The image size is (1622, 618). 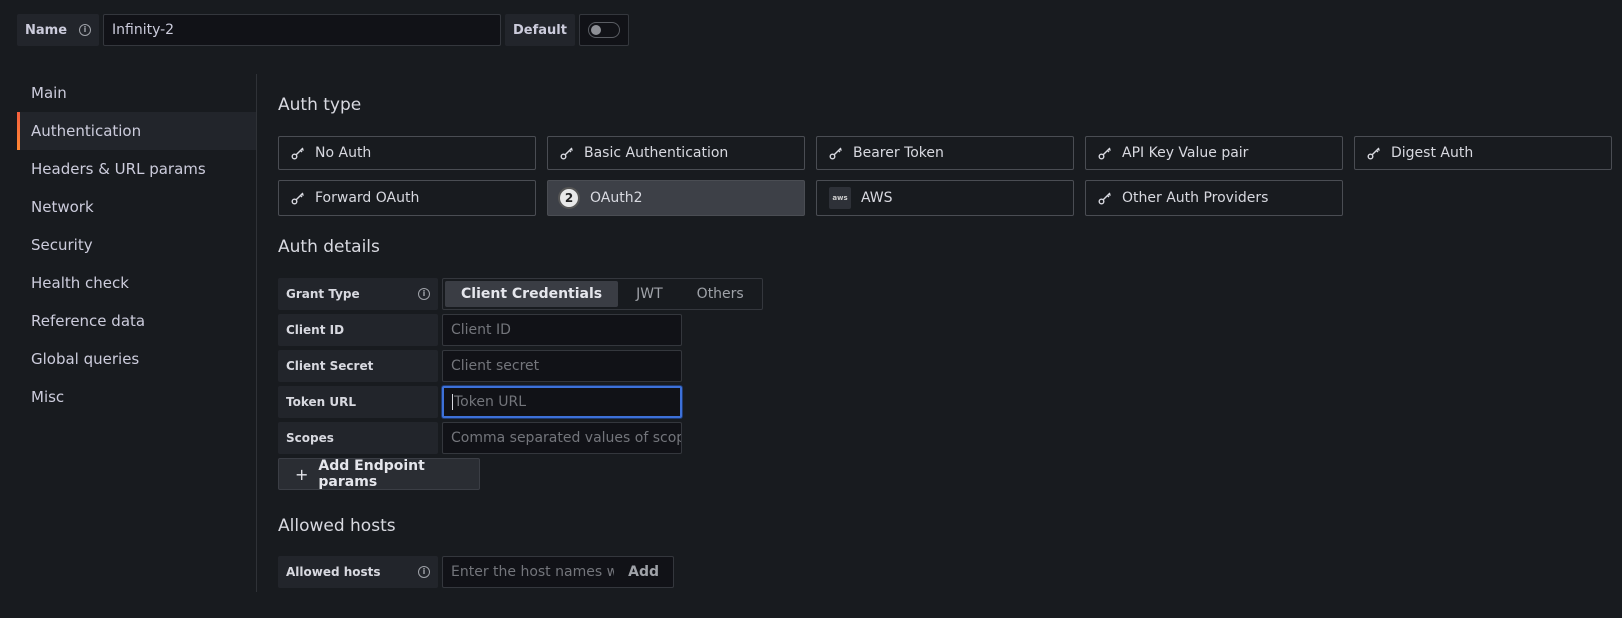 What do you see at coordinates (315, 330) in the screenshot?
I see `client-id-label-text: Client ID` at bounding box center [315, 330].